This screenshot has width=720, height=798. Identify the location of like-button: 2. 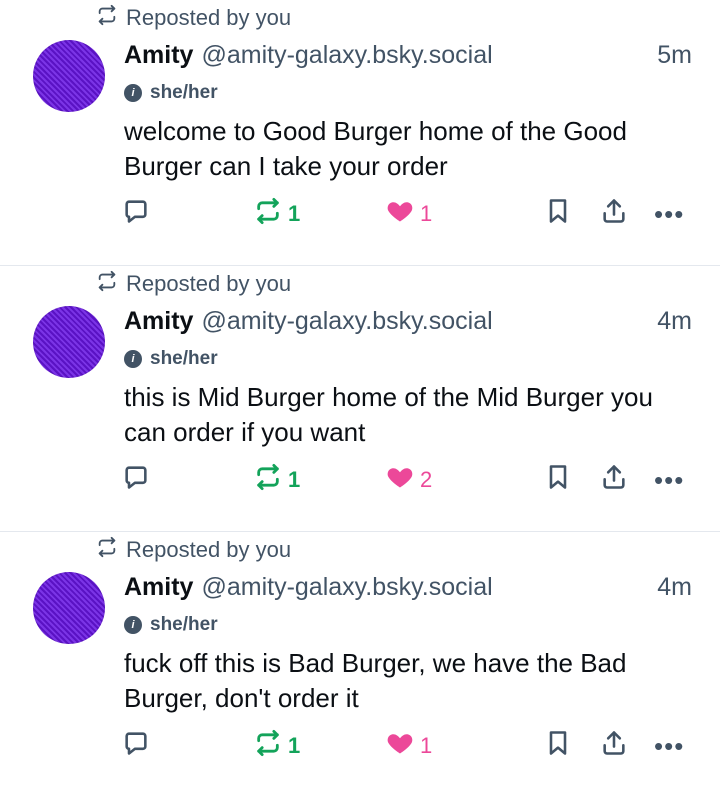
(409, 480).